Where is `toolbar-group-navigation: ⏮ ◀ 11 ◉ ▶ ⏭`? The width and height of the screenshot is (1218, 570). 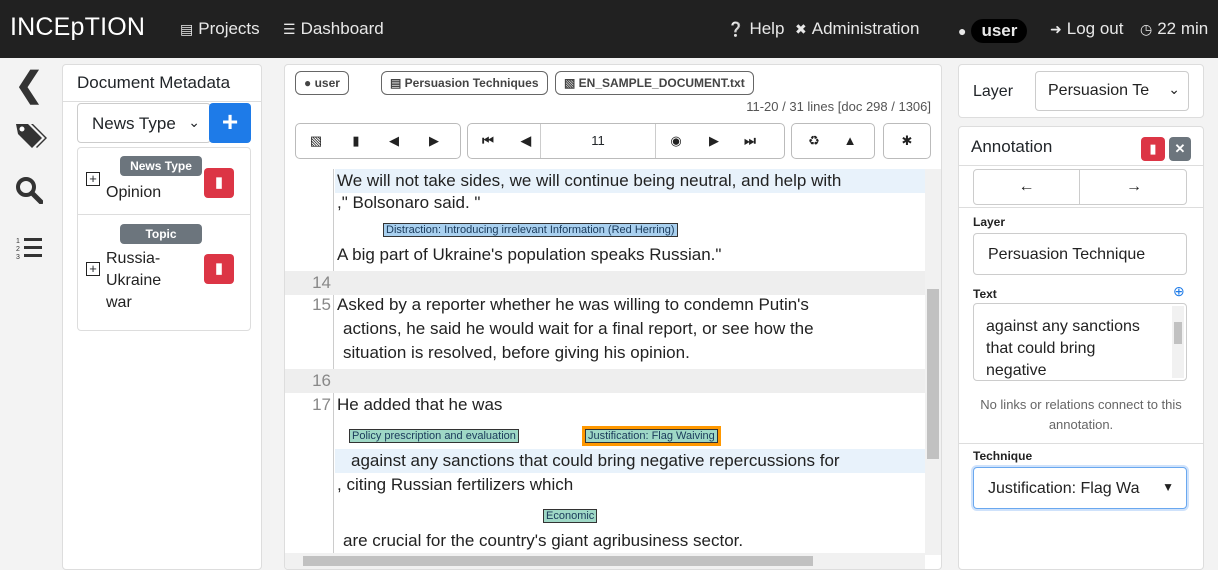
toolbar-group-navigation: ⏮ ◀ 11 ◉ ▶ ⏭ is located at coordinates (626, 141).